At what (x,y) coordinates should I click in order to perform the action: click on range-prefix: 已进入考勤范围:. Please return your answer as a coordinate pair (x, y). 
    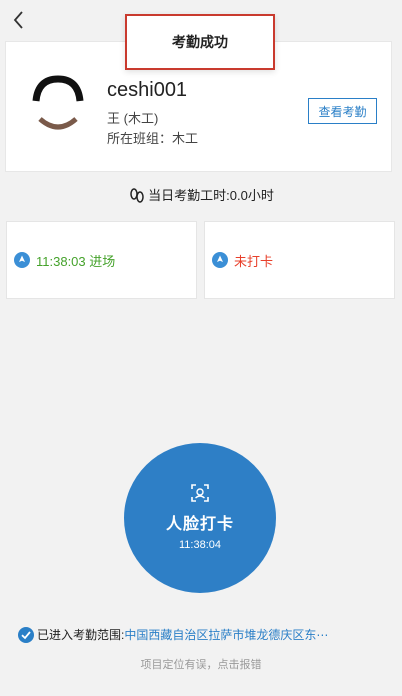
    Looking at the image, I should click on (81, 635).